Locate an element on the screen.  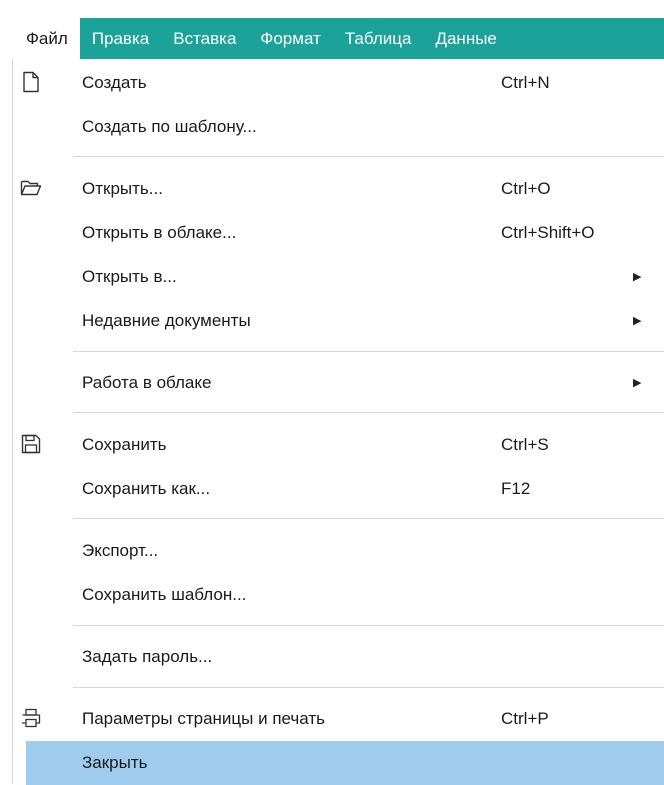
menu-item-shortcut: Ctrl+S is located at coordinates (525, 444).